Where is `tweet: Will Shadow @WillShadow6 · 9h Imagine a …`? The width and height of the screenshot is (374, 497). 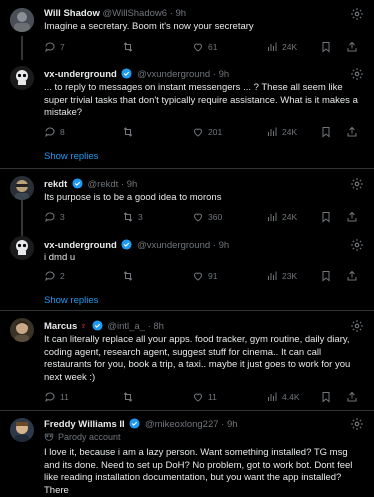
tweet: Will Shadow @WillShadow6 · 9h Imagine a … is located at coordinates (187, 30).